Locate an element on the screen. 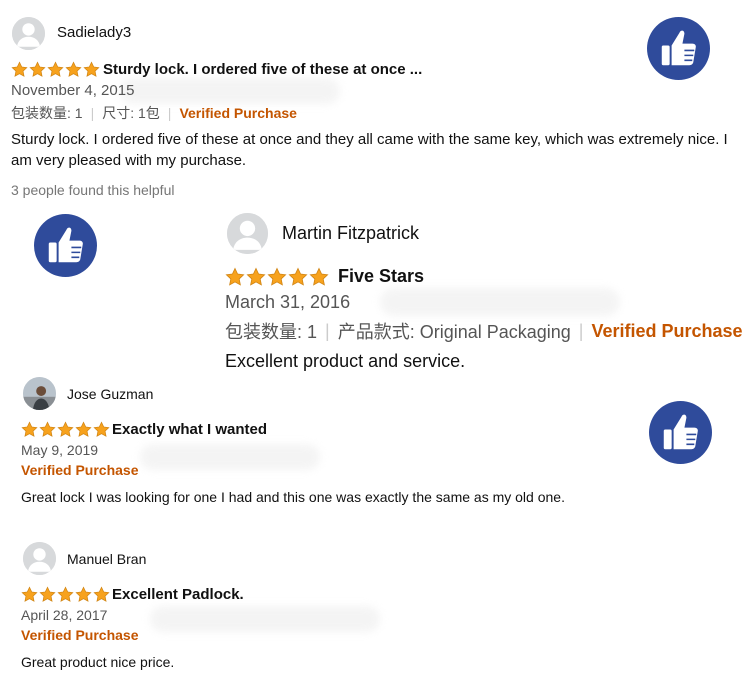 Image resolution: width=750 pixels, height=681 pixels. review-title: Excellent Padlock. is located at coordinates (178, 594).